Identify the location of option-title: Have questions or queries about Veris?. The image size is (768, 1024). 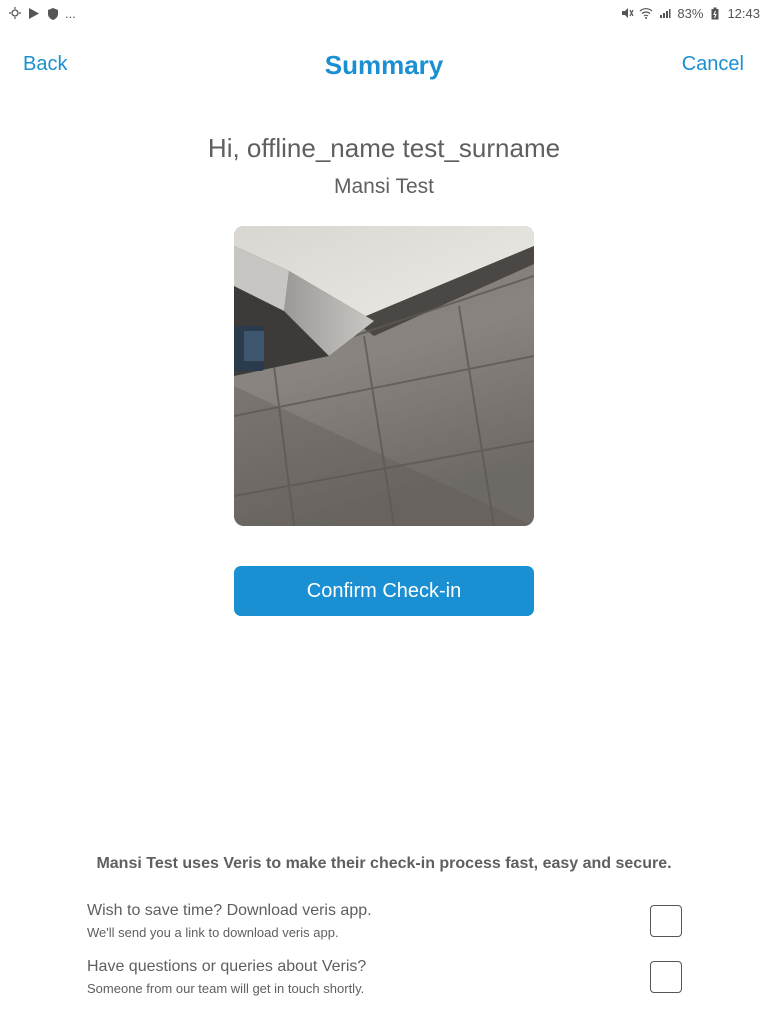
(227, 966).